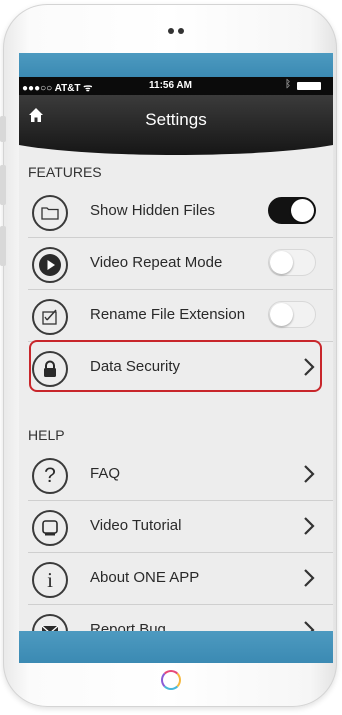 The width and height of the screenshot is (342, 715). What do you see at coordinates (176, 65) in the screenshot?
I see `top-band` at bounding box center [176, 65].